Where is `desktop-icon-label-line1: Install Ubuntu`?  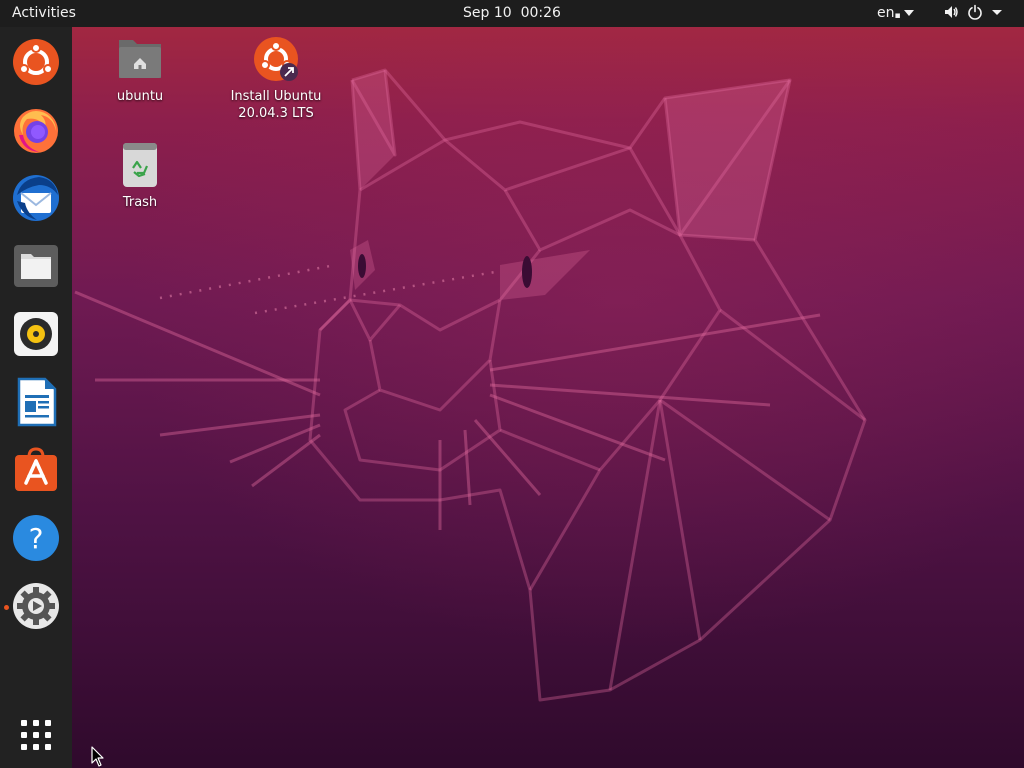
desktop-icon-label-line1: Install Ubuntu is located at coordinates (276, 96).